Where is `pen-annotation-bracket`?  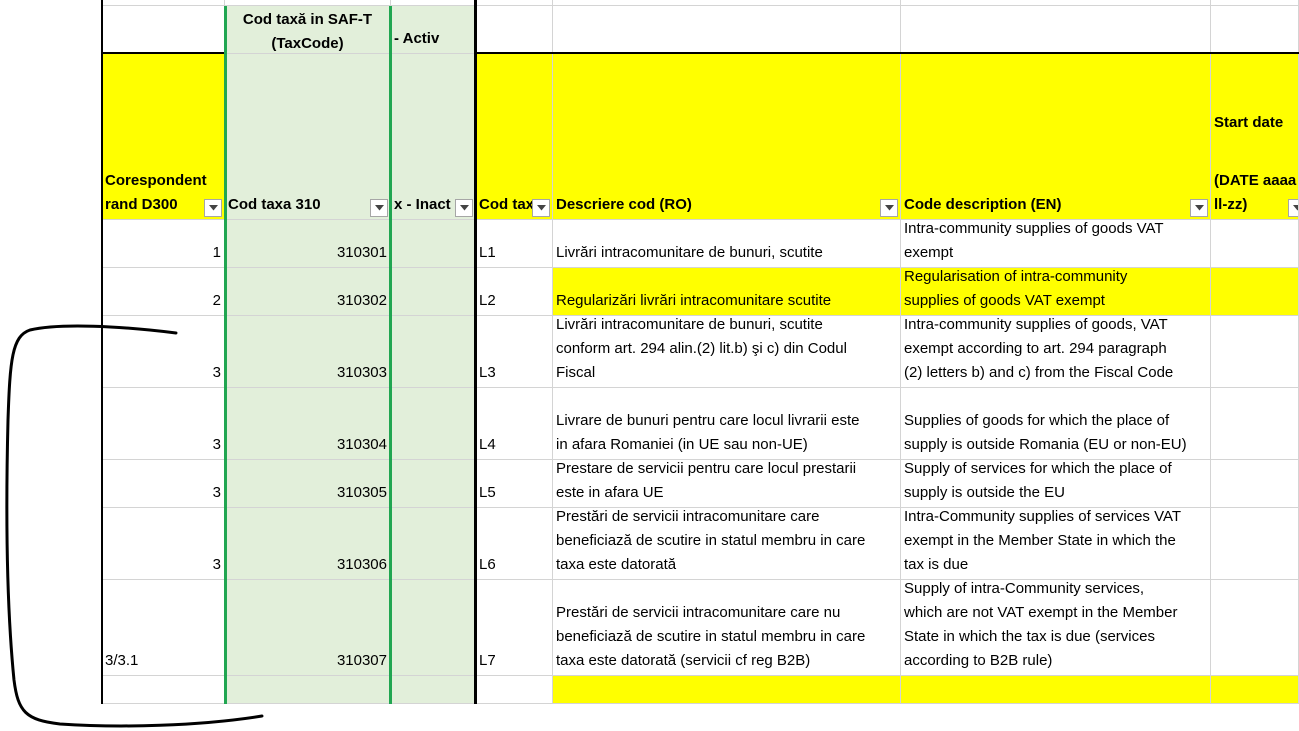
pen-annotation-bracket is located at coordinates (134, 526).